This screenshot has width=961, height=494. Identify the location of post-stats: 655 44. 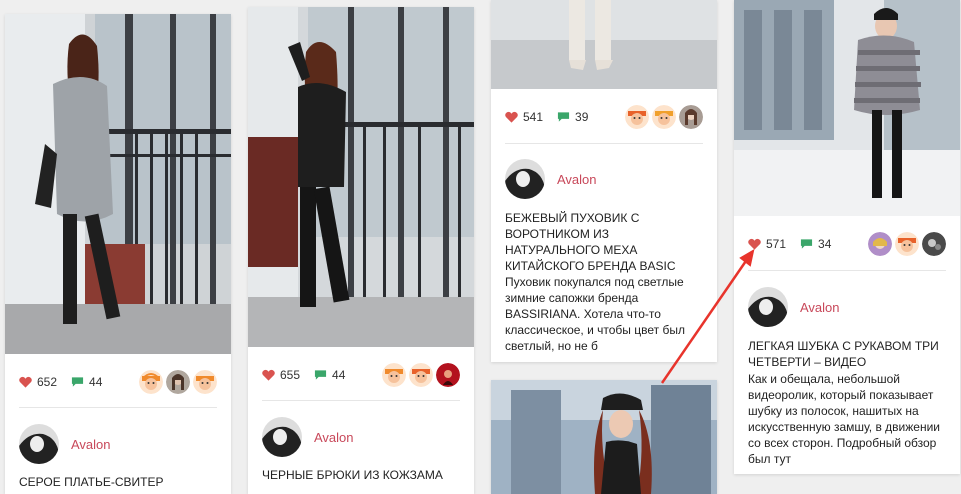
(361, 375).